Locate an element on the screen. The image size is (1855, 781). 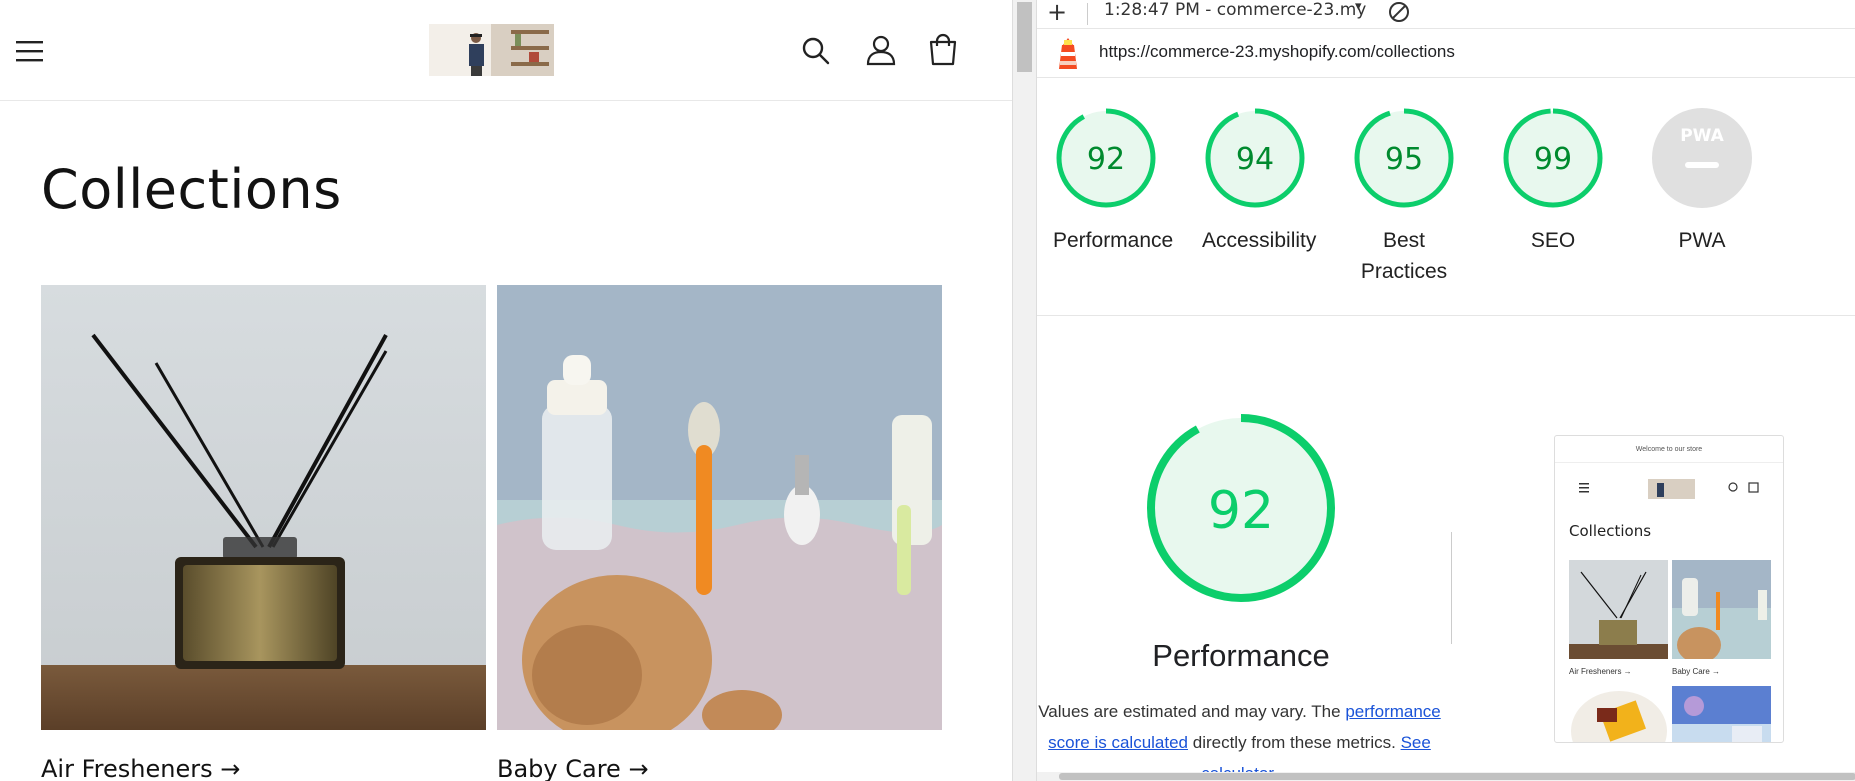
score-label: Accessibility is located at coordinates (1259, 240).